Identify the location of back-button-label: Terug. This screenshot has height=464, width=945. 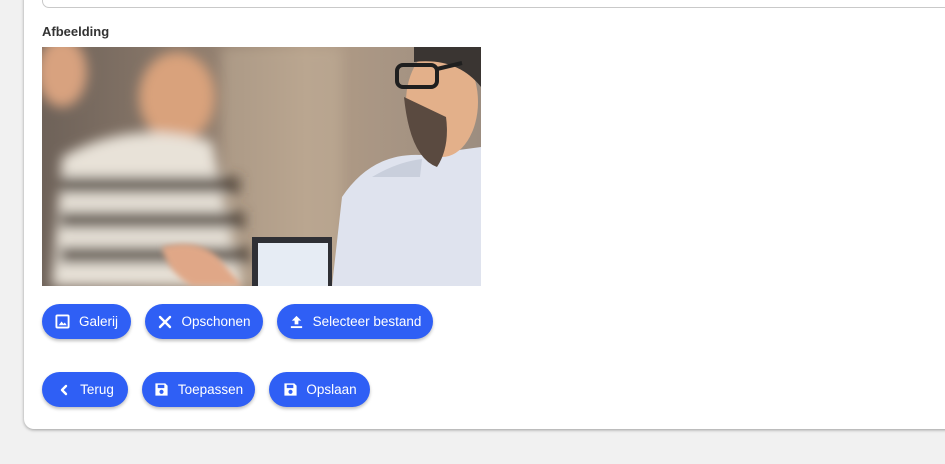
(97, 389).